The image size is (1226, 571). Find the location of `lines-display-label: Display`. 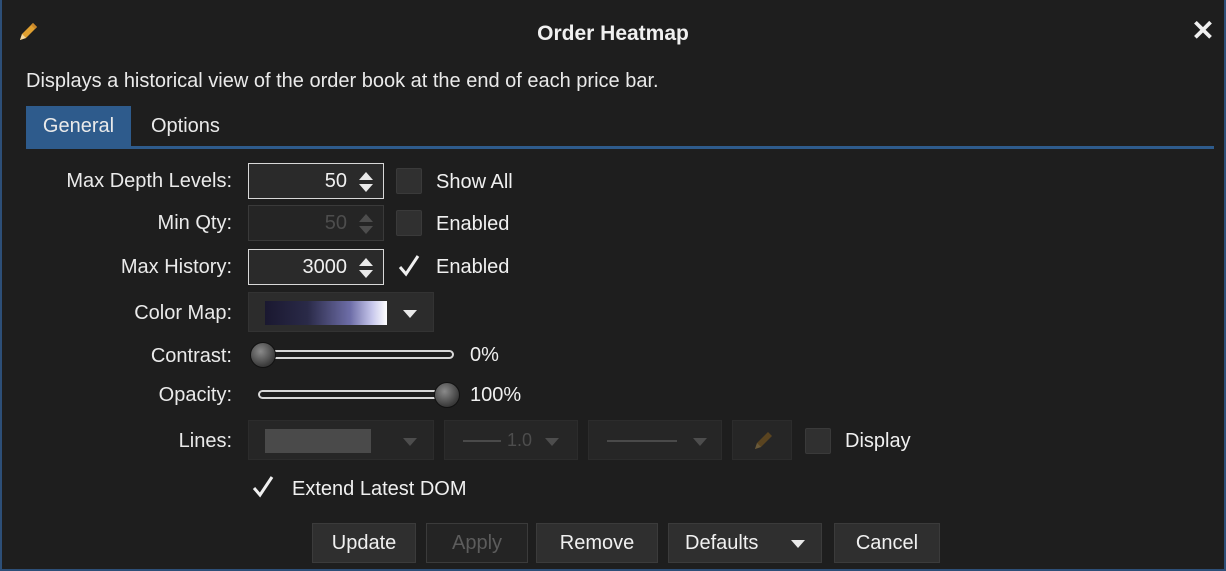

lines-display-label: Display is located at coordinates (878, 441).